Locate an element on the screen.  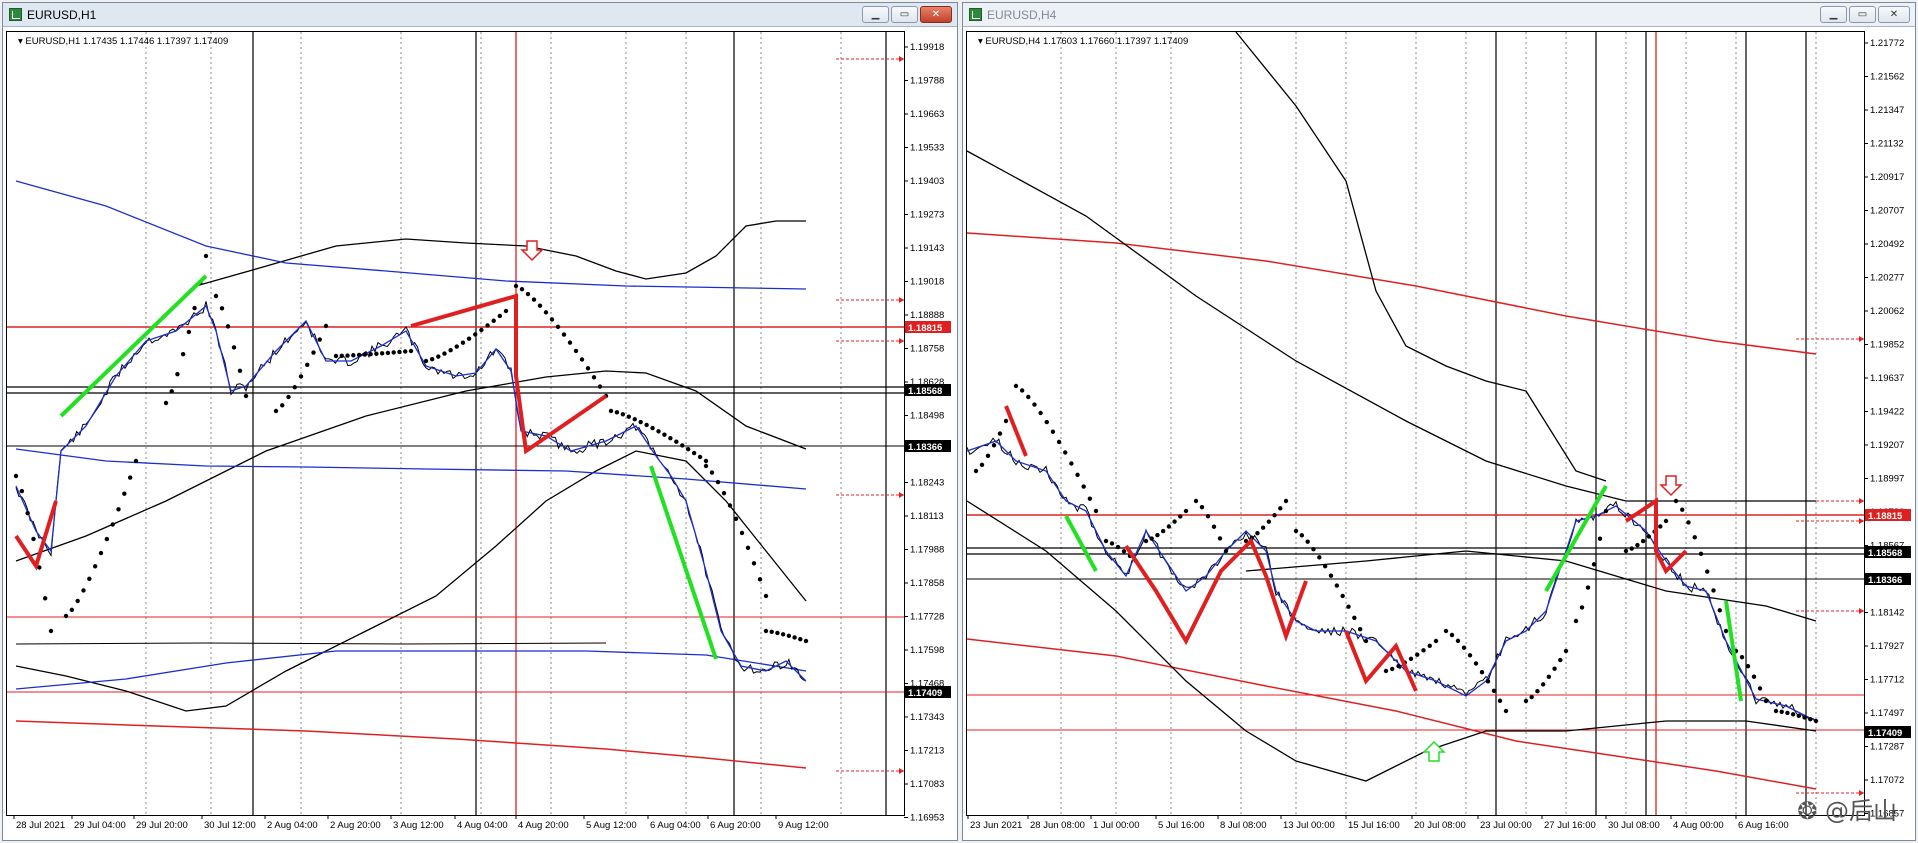
price-axis-label: 1.18997 is located at coordinates (1887, 479).